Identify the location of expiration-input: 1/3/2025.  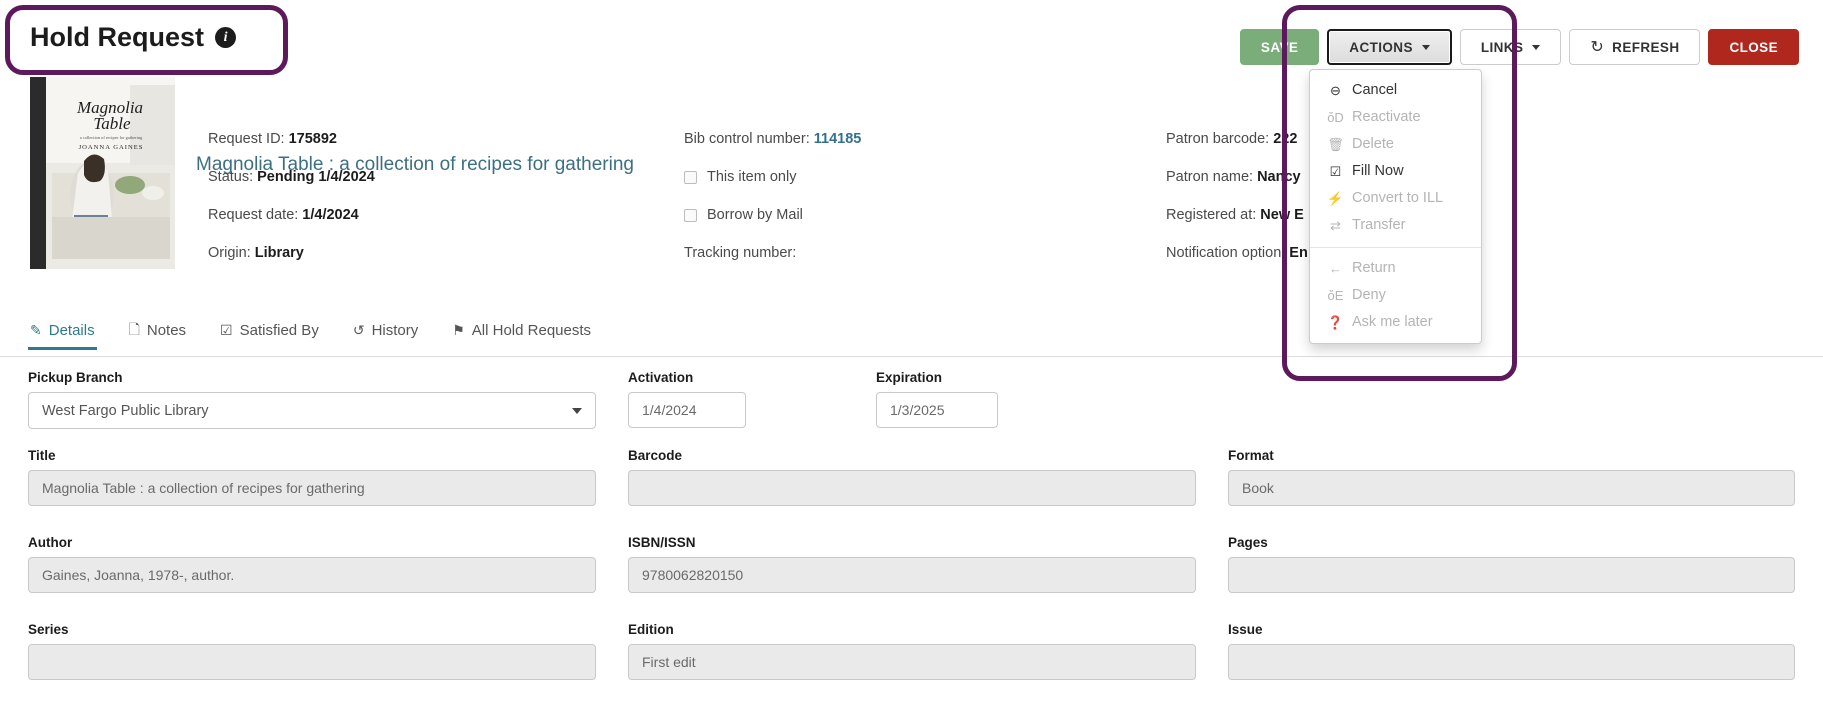
(937, 410).